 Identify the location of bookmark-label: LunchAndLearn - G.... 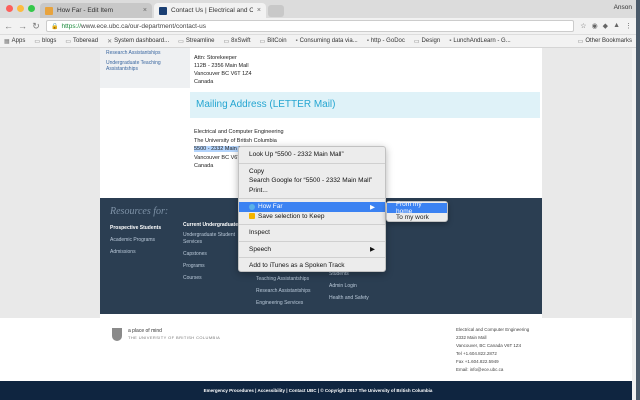
(482, 41).